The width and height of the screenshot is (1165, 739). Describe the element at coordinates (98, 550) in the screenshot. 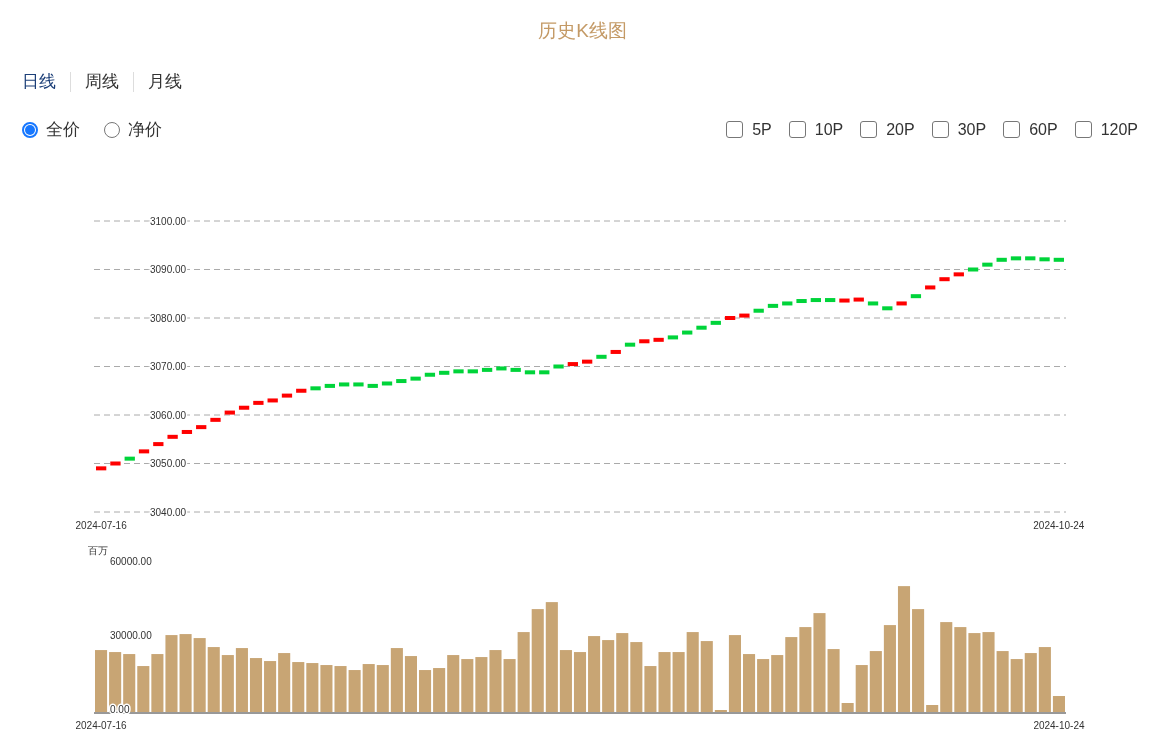

I see `unit-label: 百万` at that location.